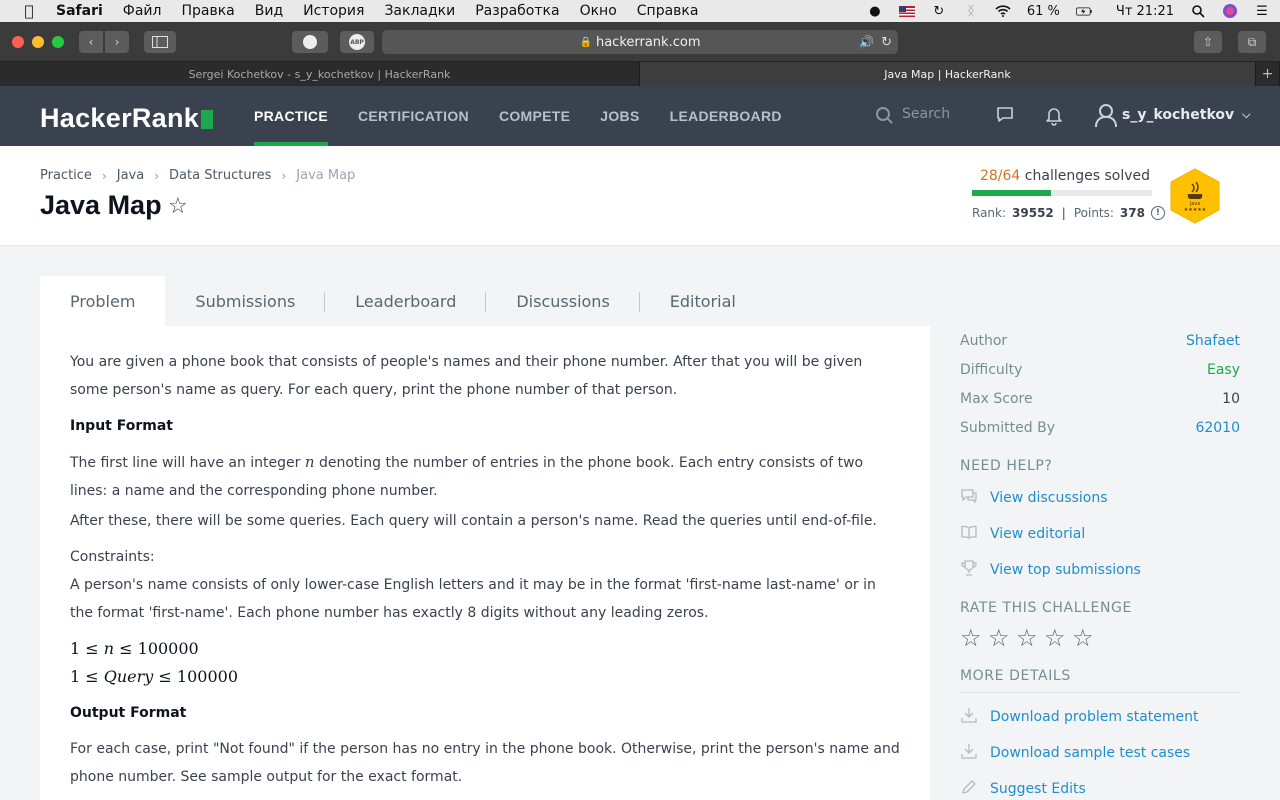  I want to click on menu-window: Окно, so click(598, 11).